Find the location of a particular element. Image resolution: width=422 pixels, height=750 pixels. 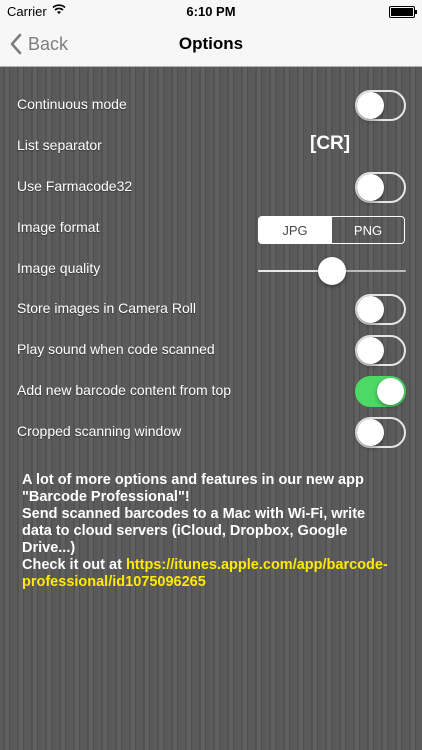

list-separator-label: List separator is located at coordinates (59, 145).